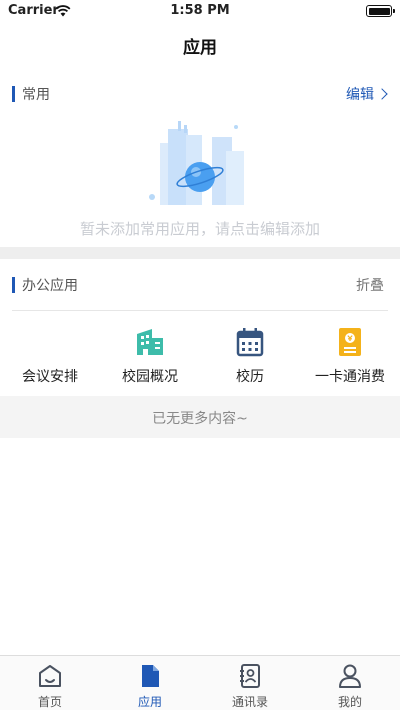 The image size is (400, 710). What do you see at coordinates (50, 357) in the screenshot?
I see `app-meeting-schedule: 会议安排` at bounding box center [50, 357].